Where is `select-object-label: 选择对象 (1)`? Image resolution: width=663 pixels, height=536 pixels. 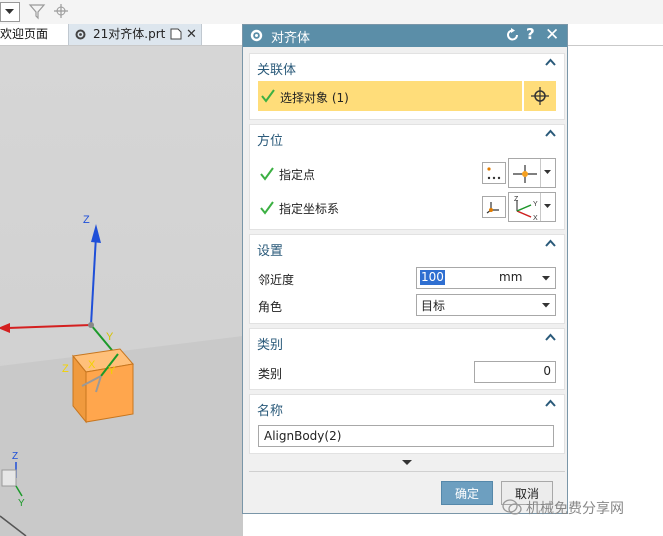
select-object-label: 选择对象 (1) is located at coordinates (314, 98).